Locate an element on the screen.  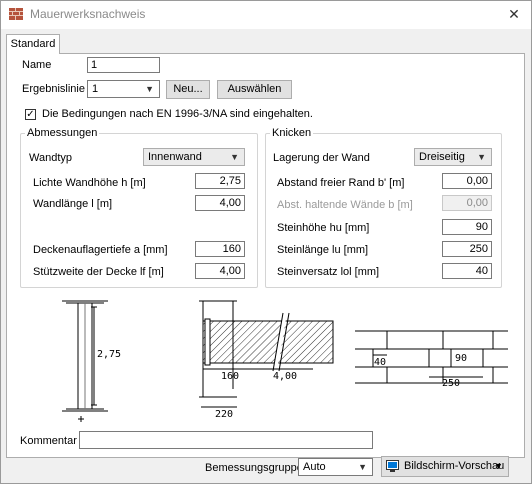
bemessungsgruppe-value: Auto is located at coordinates (314, 467).